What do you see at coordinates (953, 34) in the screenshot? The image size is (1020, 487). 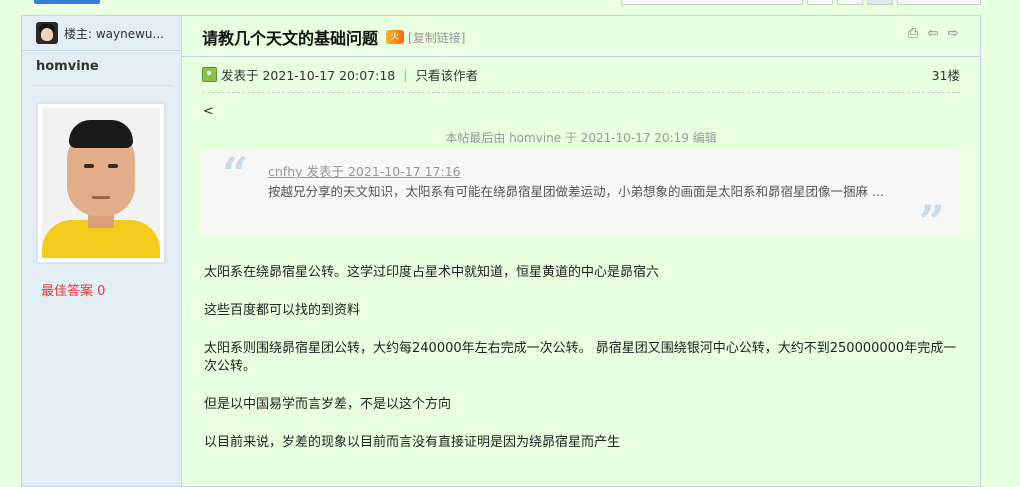 I see `next-thread-icon: ⇨` at bounding box center [953, 34].